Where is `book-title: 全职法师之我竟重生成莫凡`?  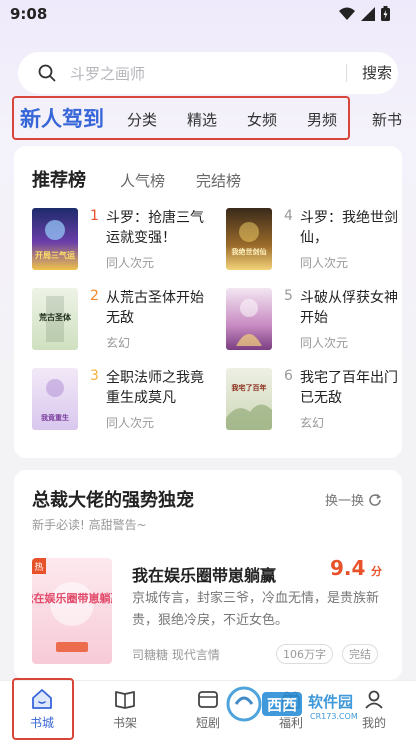
book-title: 全职法师之我竟重生成莫凡 is located at coordinates (158, 388).